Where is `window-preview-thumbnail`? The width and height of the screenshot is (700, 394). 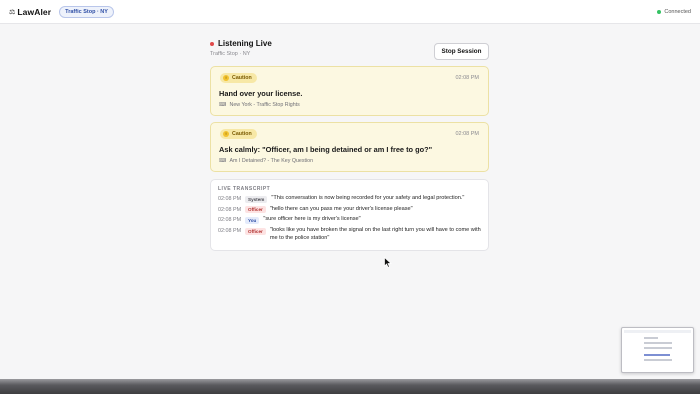 window-preview-thumbnail is located at coordinates (657, 350).